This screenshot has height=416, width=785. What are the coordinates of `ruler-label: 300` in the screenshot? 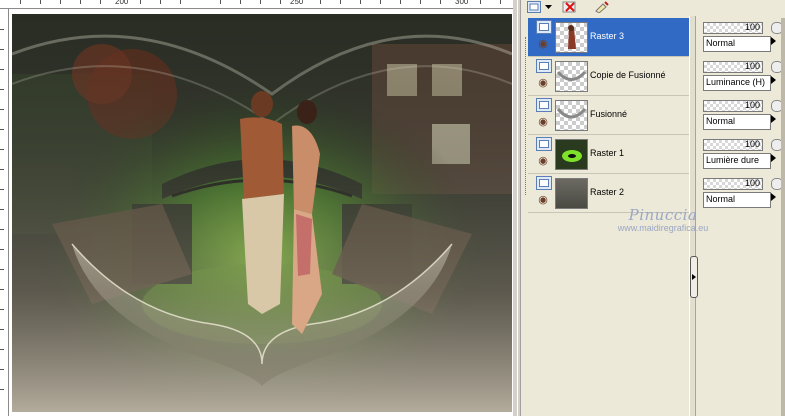 It's located at (462, 3).